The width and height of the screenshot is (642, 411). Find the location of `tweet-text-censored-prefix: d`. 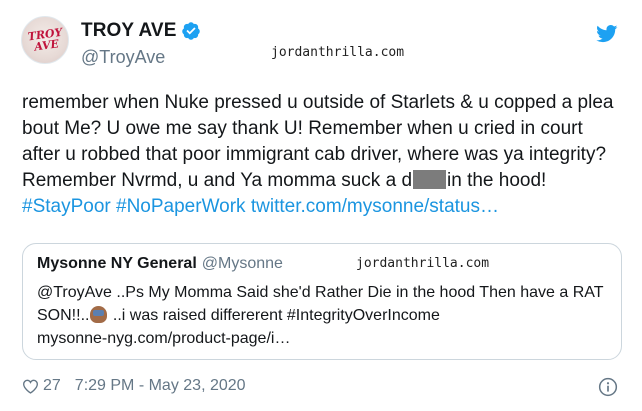

tweet-text-censored-prefix: d is located at coordinates (407, 180).